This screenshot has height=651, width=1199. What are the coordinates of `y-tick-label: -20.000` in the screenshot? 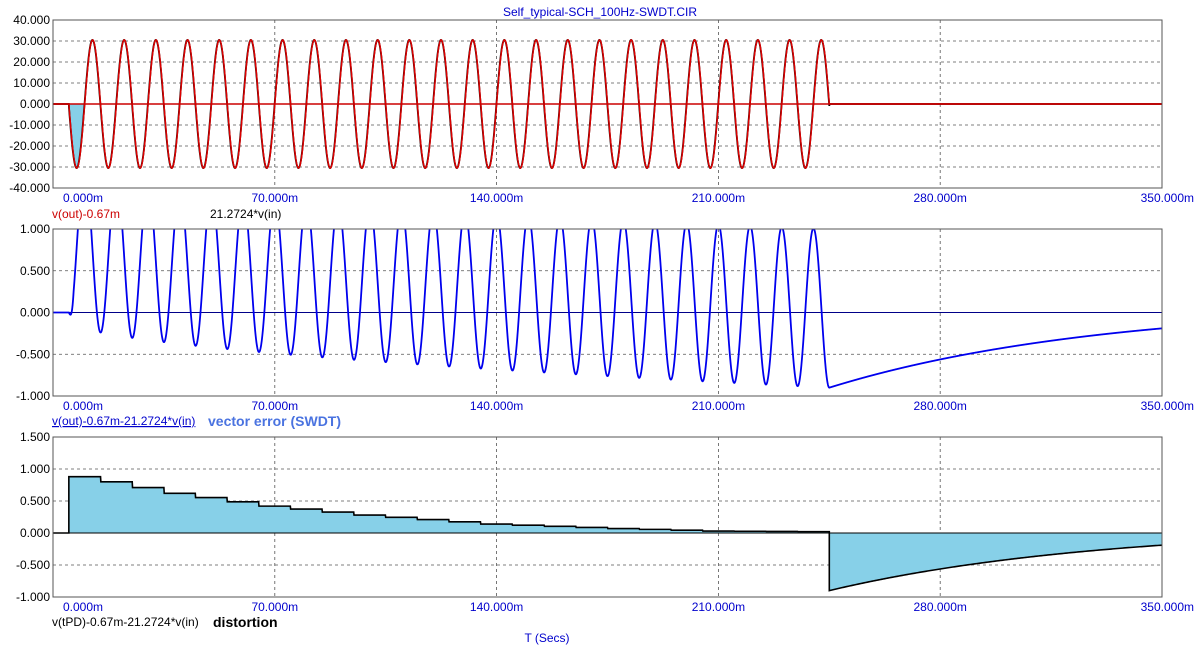 It's located at (29, 146).